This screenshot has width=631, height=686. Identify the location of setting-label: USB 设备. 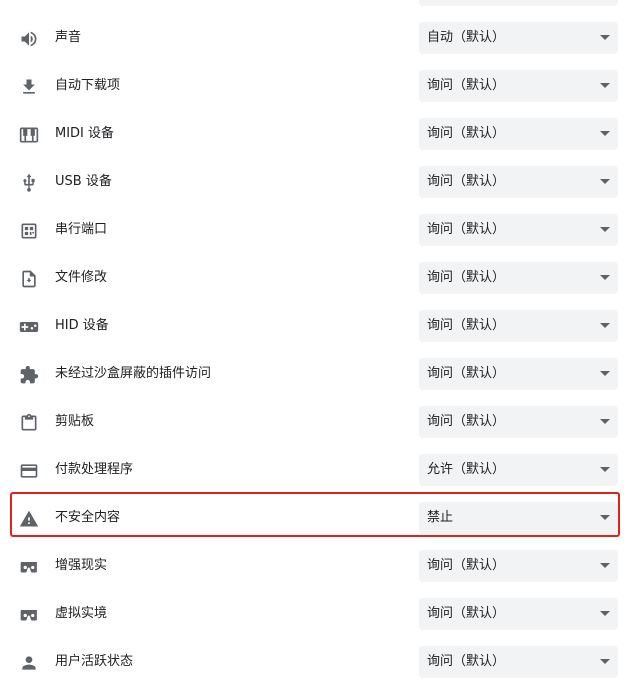
(83, 181).